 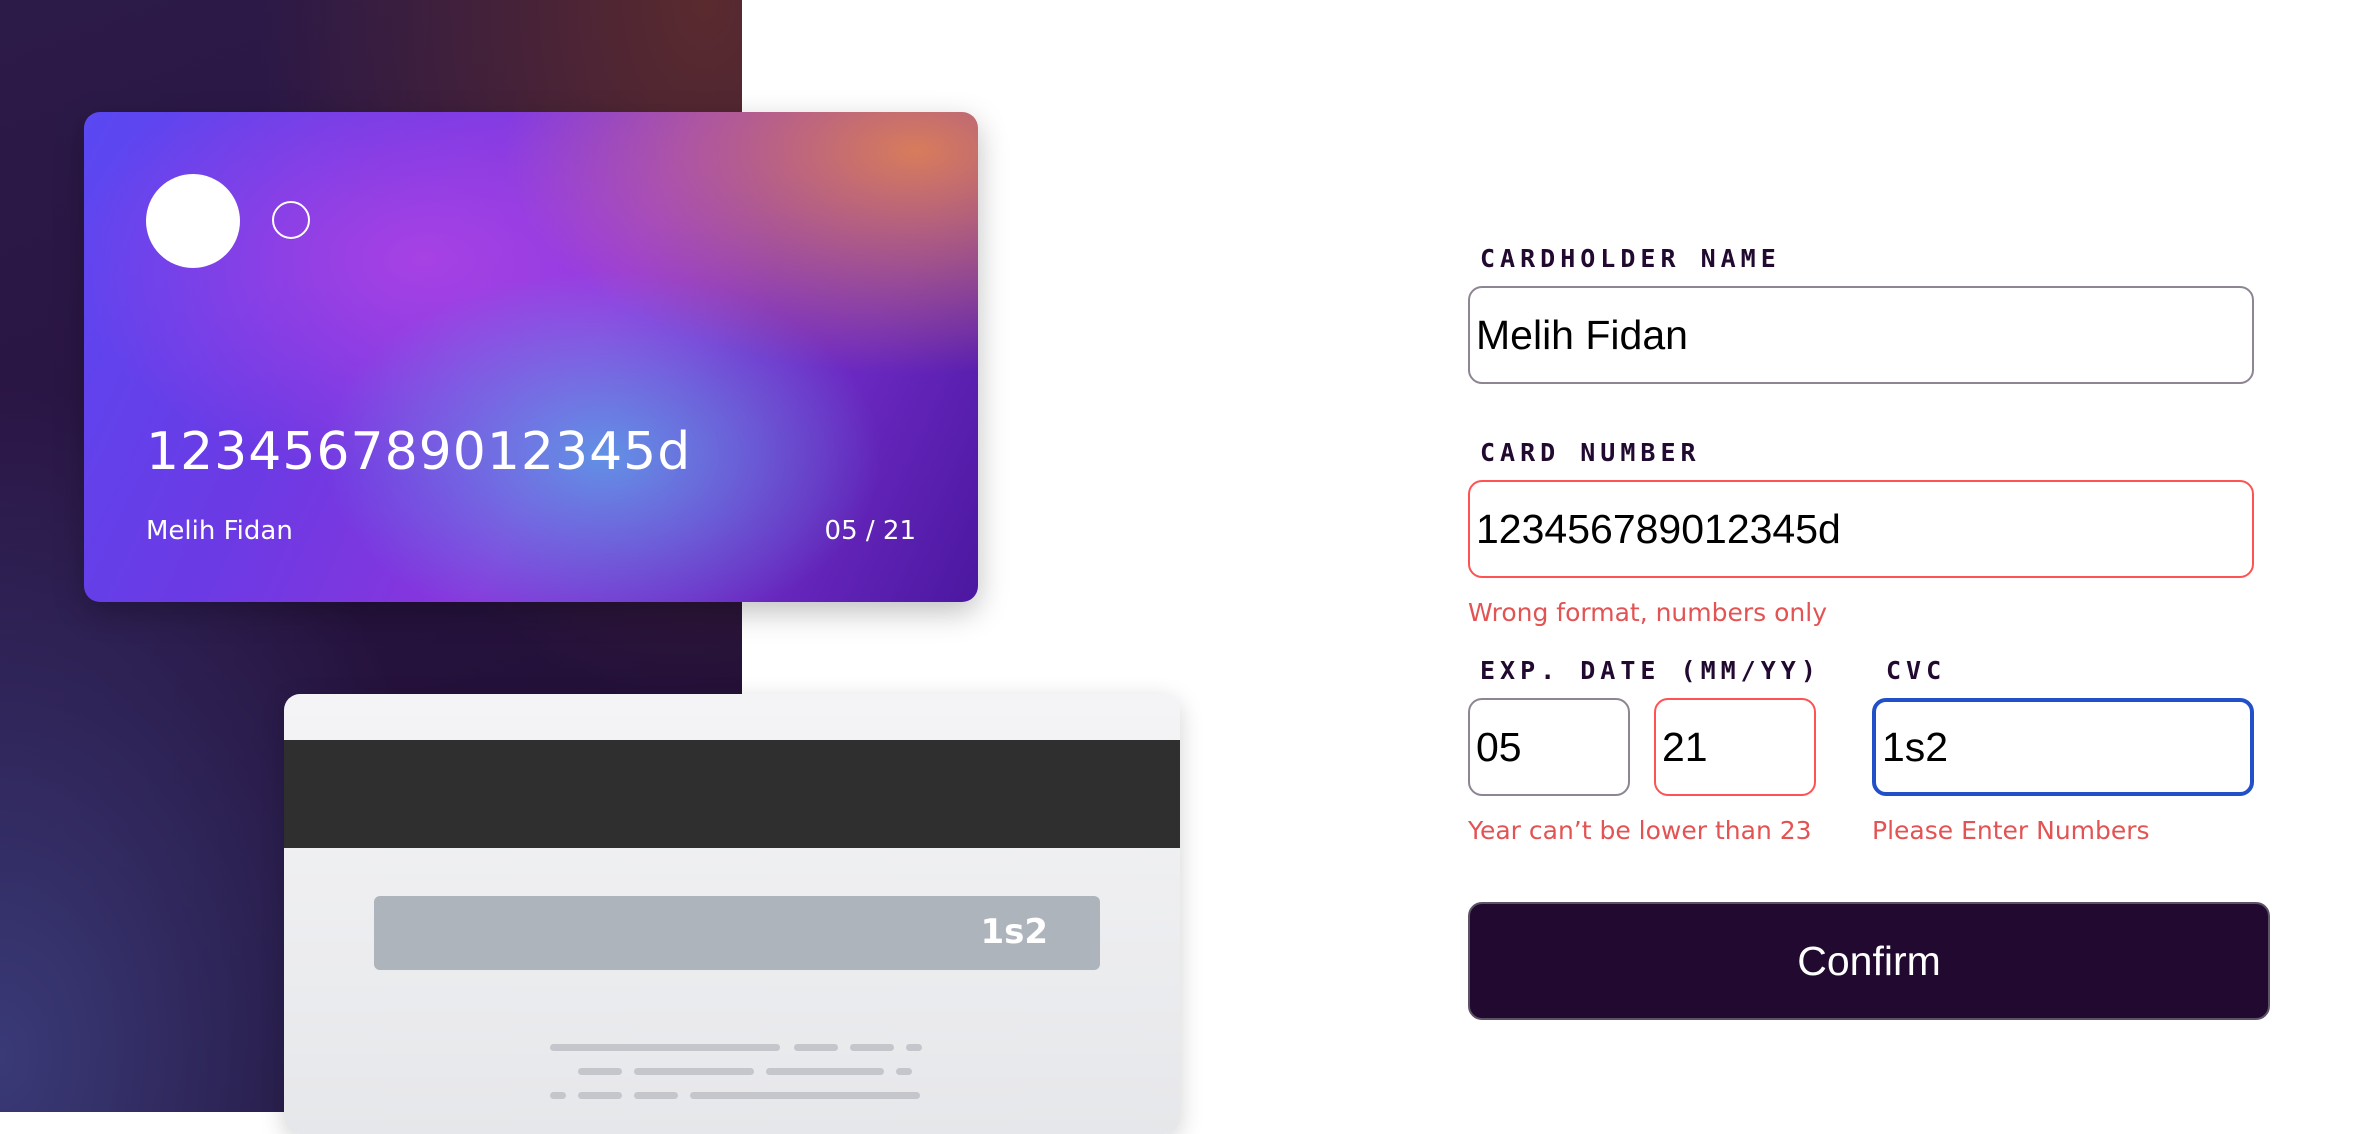 I want to click on cardholder-name-label: CARDHOLDER NAME, so click(x=1630, y=258).